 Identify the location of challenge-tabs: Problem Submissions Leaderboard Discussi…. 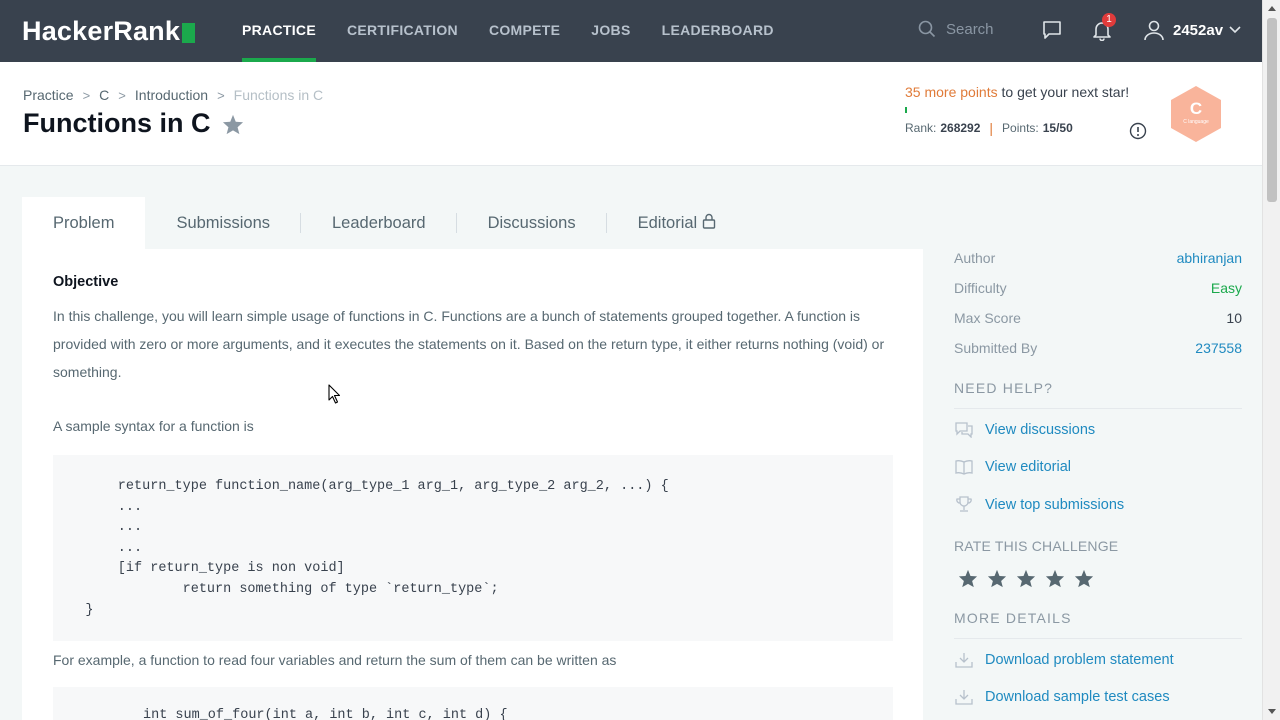
(384, 223).